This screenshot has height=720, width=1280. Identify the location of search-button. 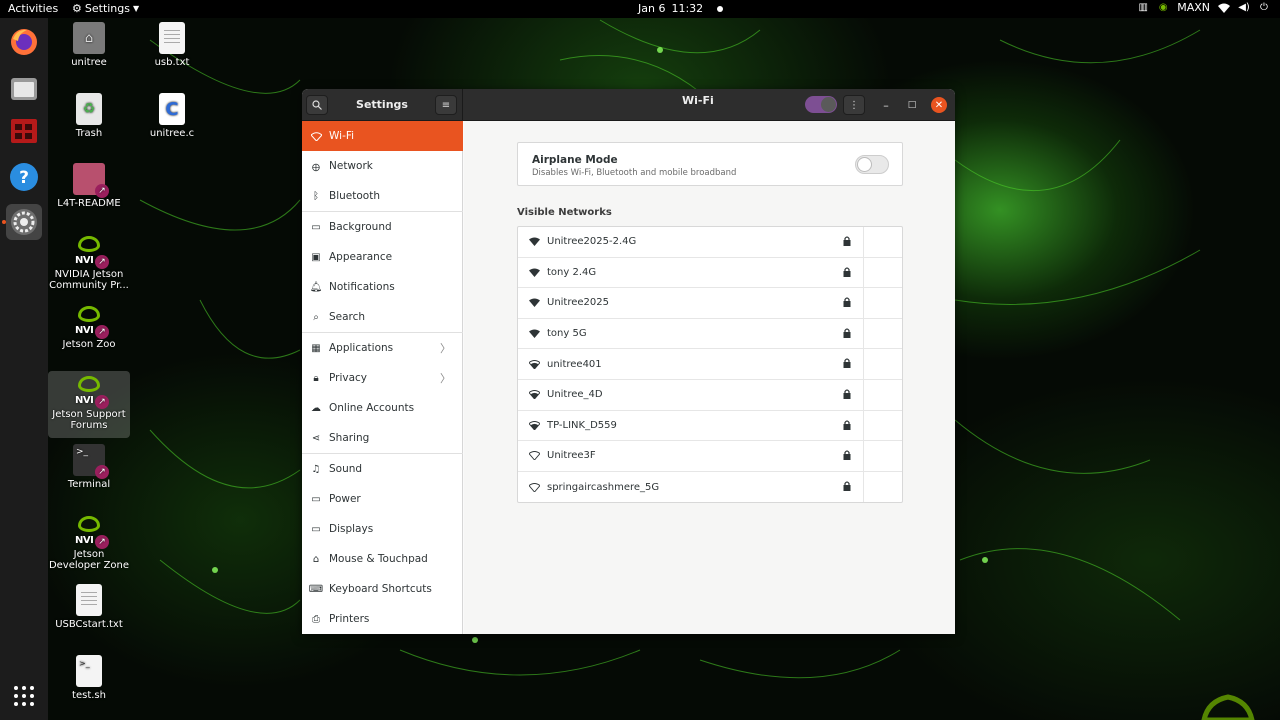
(317, 105).